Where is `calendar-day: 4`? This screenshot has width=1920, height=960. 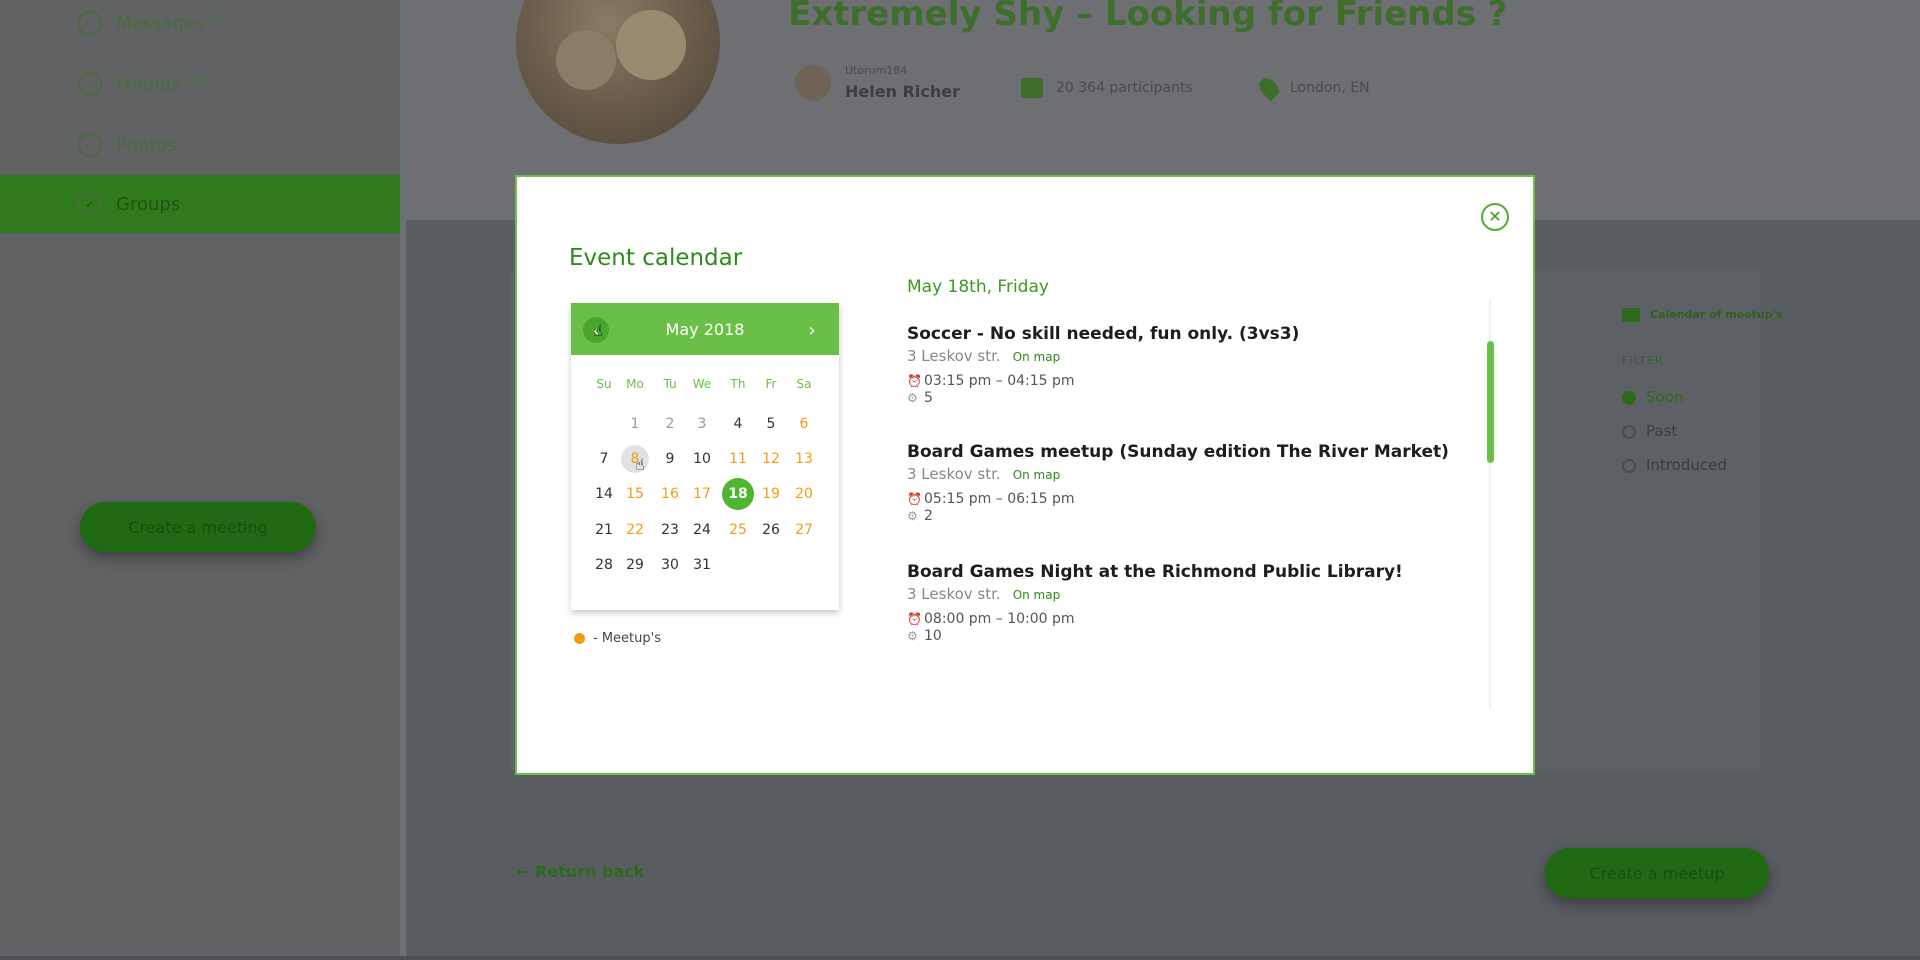
calendar-day: 4 is located at coordinates (738, 424).